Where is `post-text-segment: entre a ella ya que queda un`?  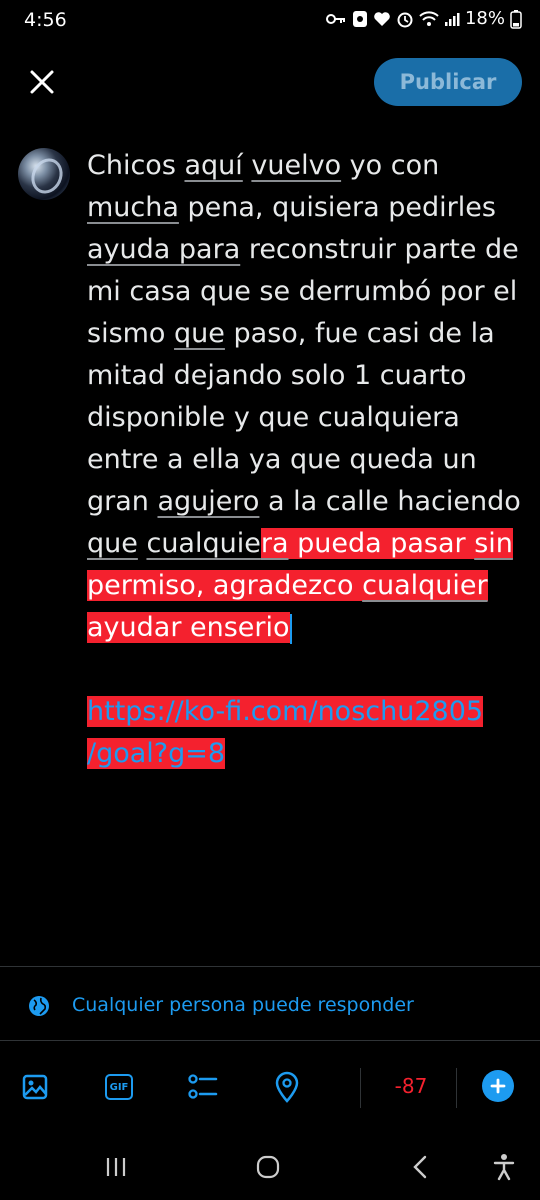
post-text-segment: entre a ella ya que queda un is located at coordinates (282, 459).